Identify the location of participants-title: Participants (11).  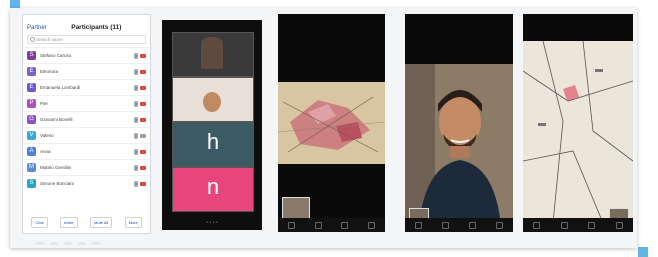
(96, 27).